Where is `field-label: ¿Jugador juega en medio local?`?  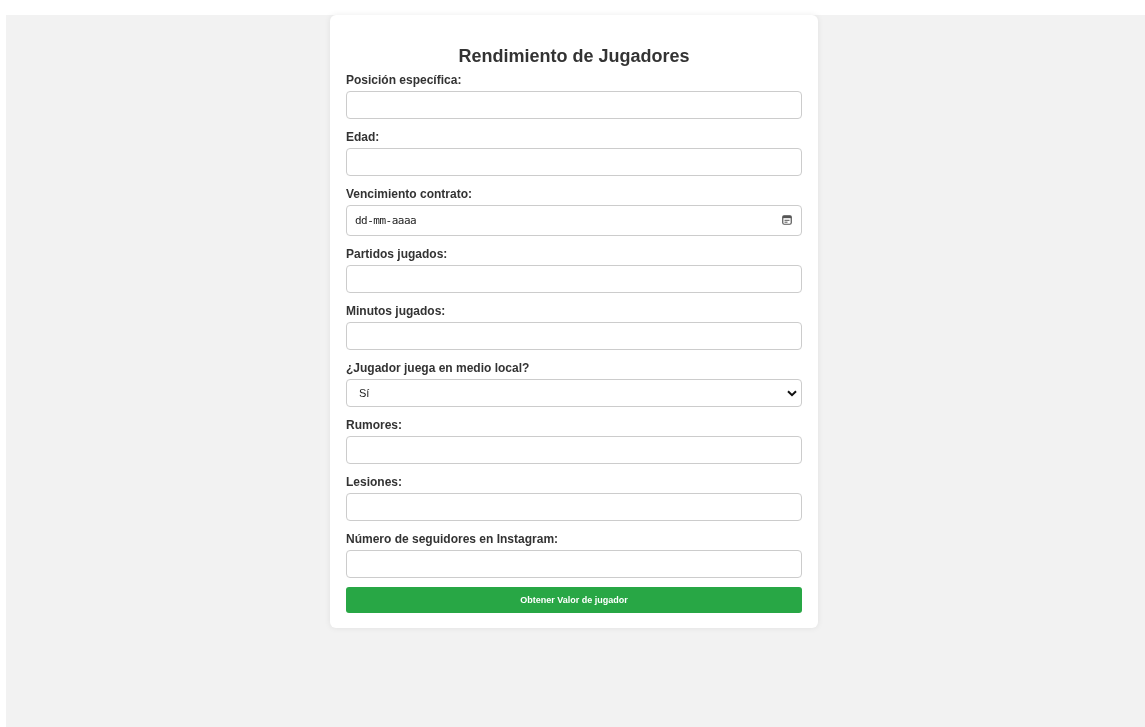 field-label: ¿Jugador juega en medio local? is located at coordinates (438, 368).